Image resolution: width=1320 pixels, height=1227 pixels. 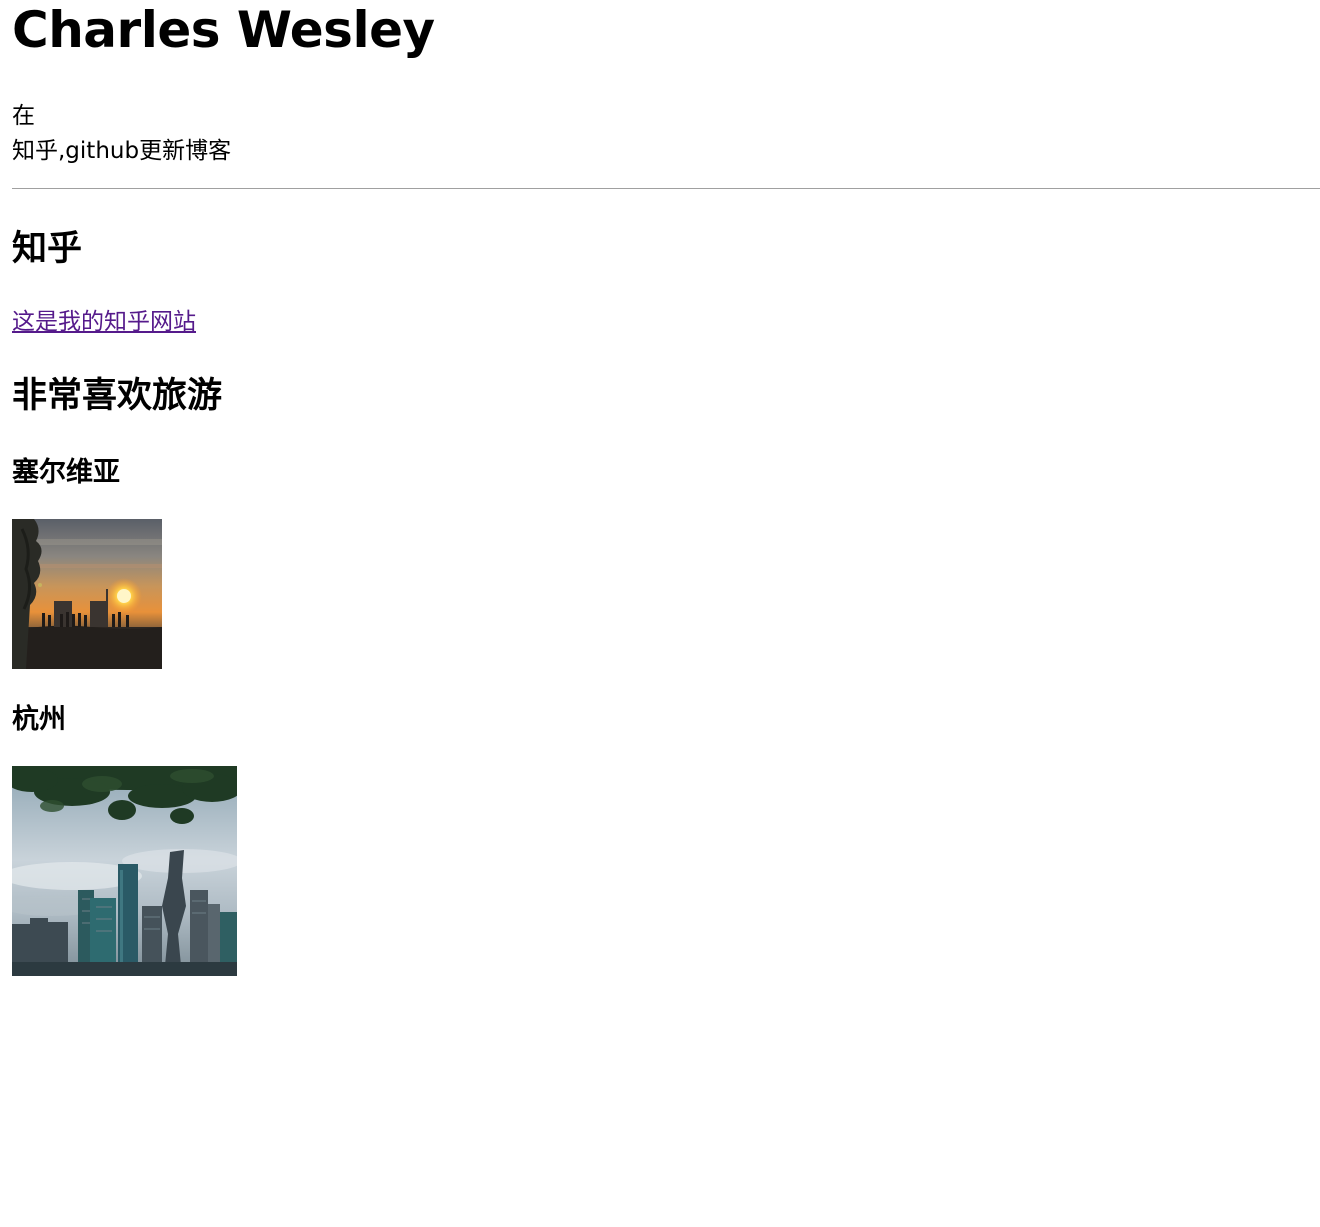 I want to click on intro-text: 在 知乎,github更新博客, so click(x=121, y=134).